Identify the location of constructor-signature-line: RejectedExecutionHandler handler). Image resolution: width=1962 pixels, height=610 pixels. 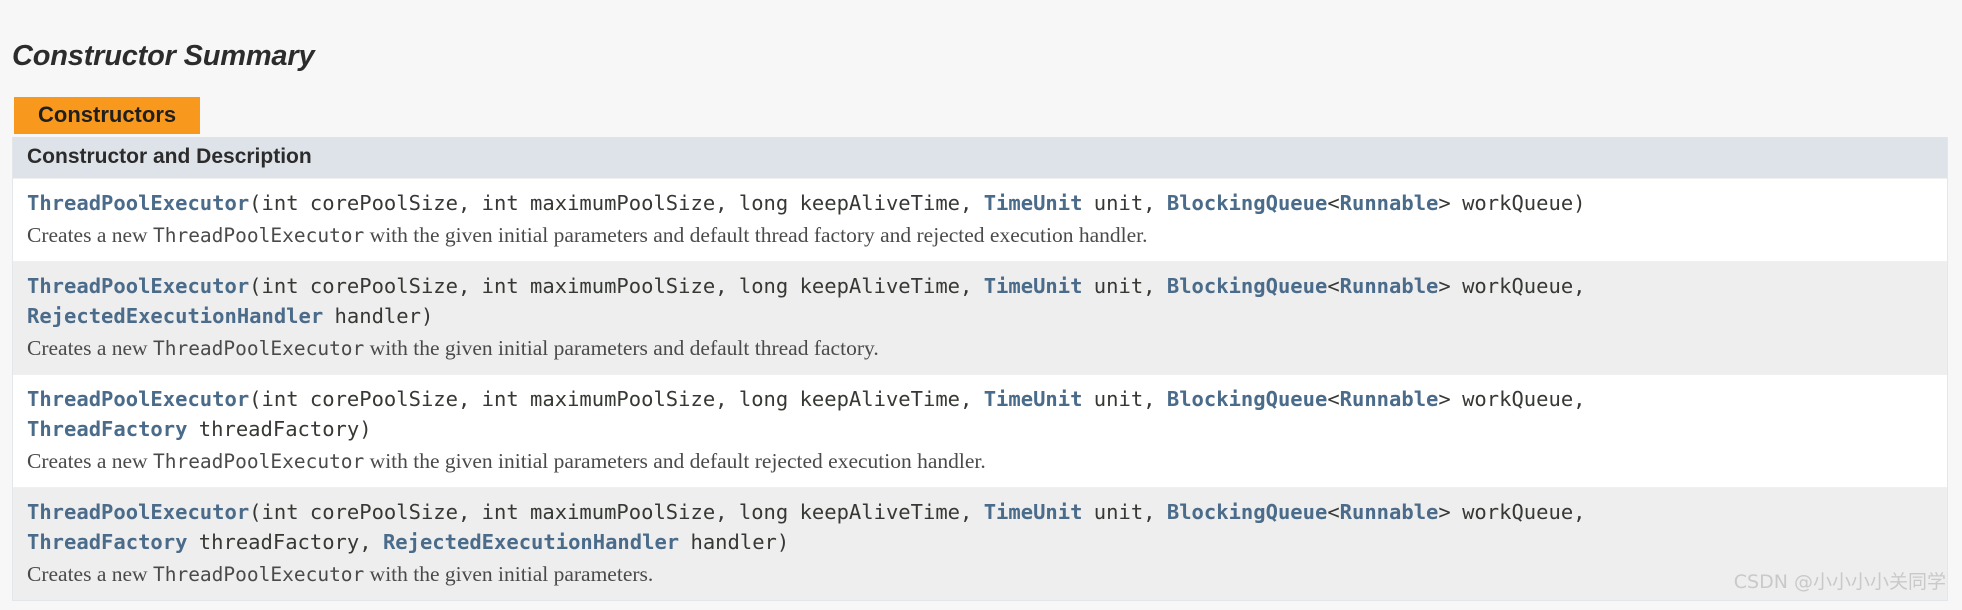
(980, 316).